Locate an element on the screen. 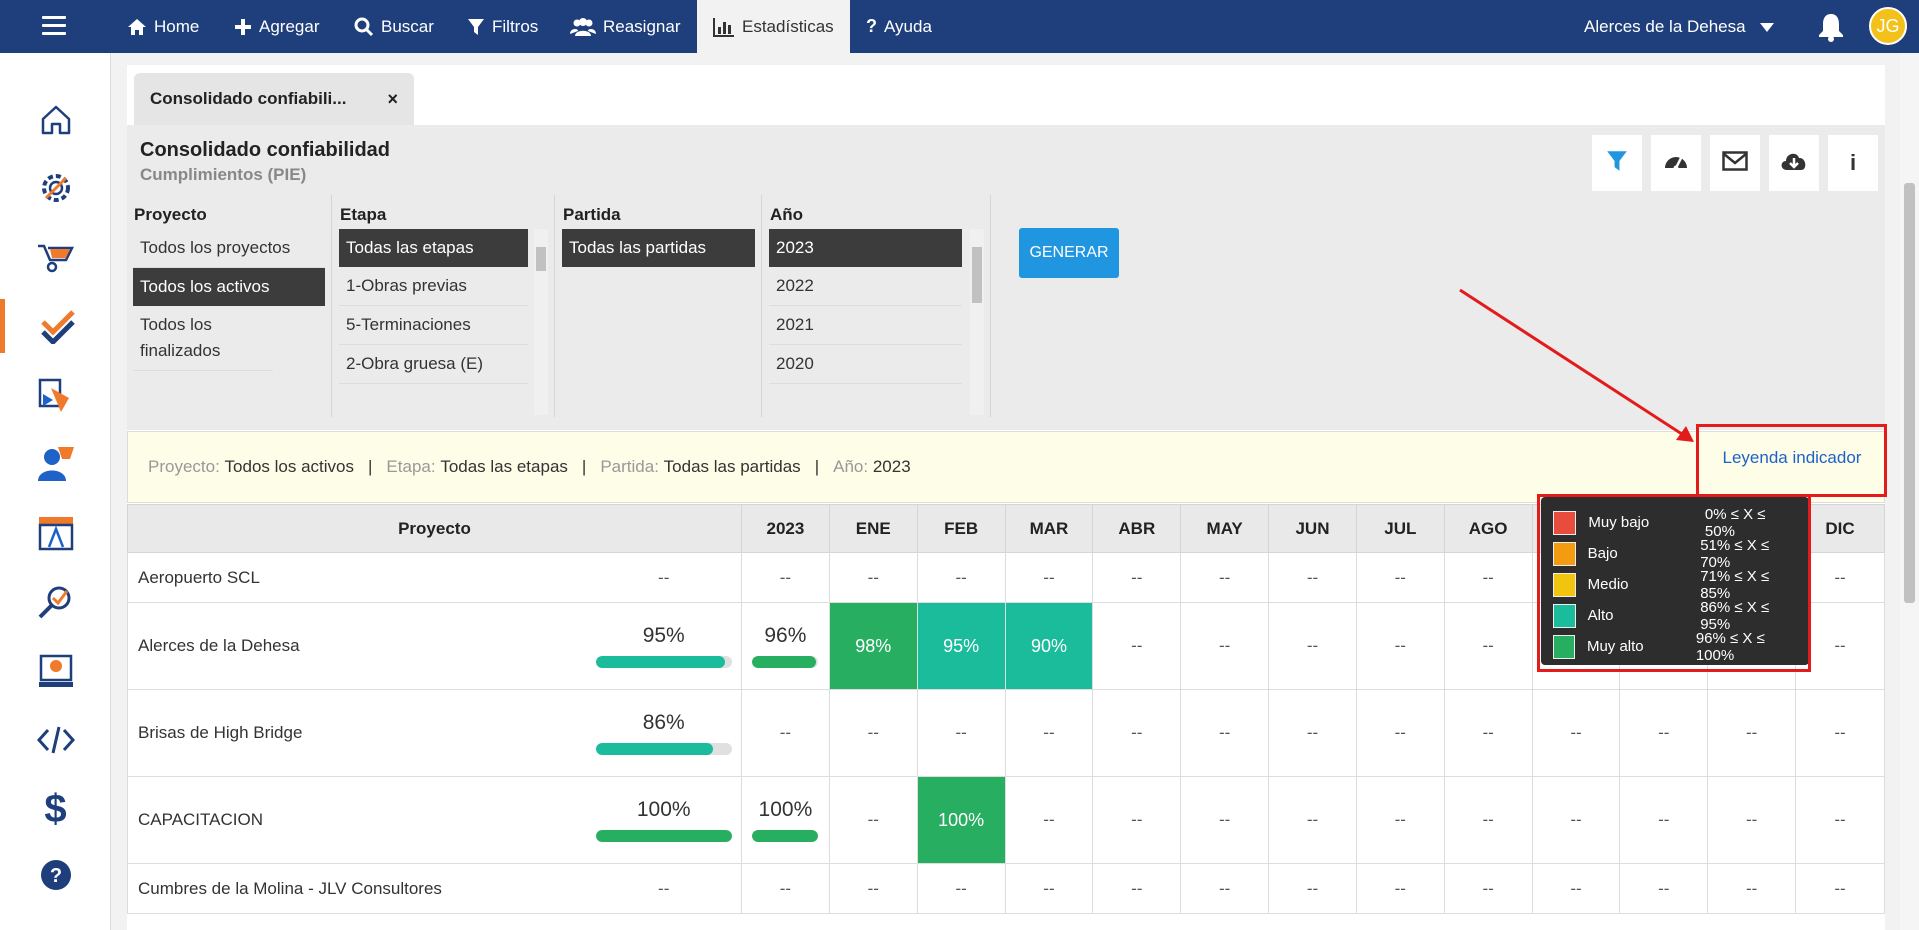 This screenshot has width=1919, height=930. bell-icon is located at coordinates (1831, 29).